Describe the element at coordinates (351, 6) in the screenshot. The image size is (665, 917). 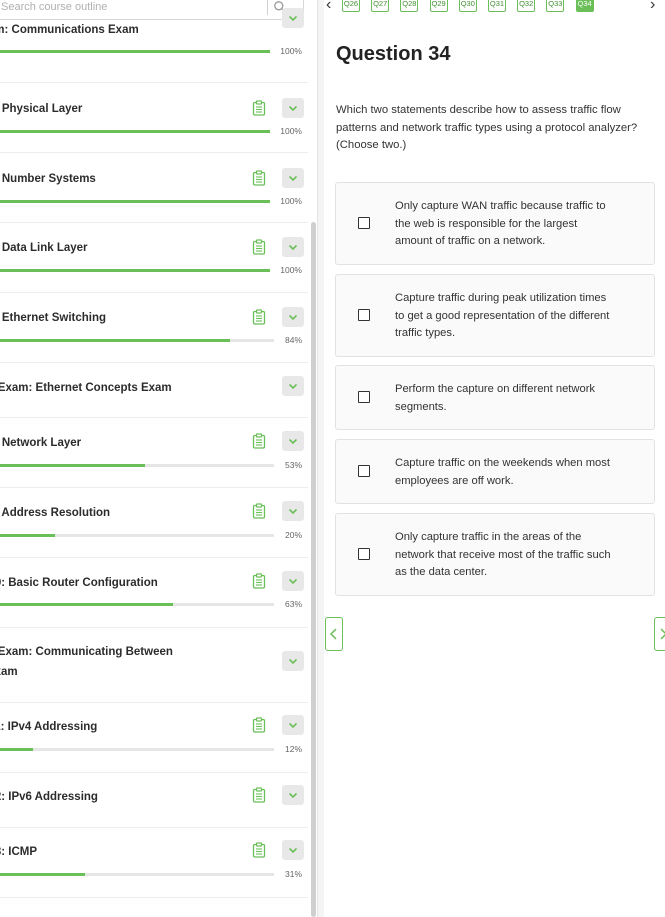
I see `question-nav-button: Q26` at that location.